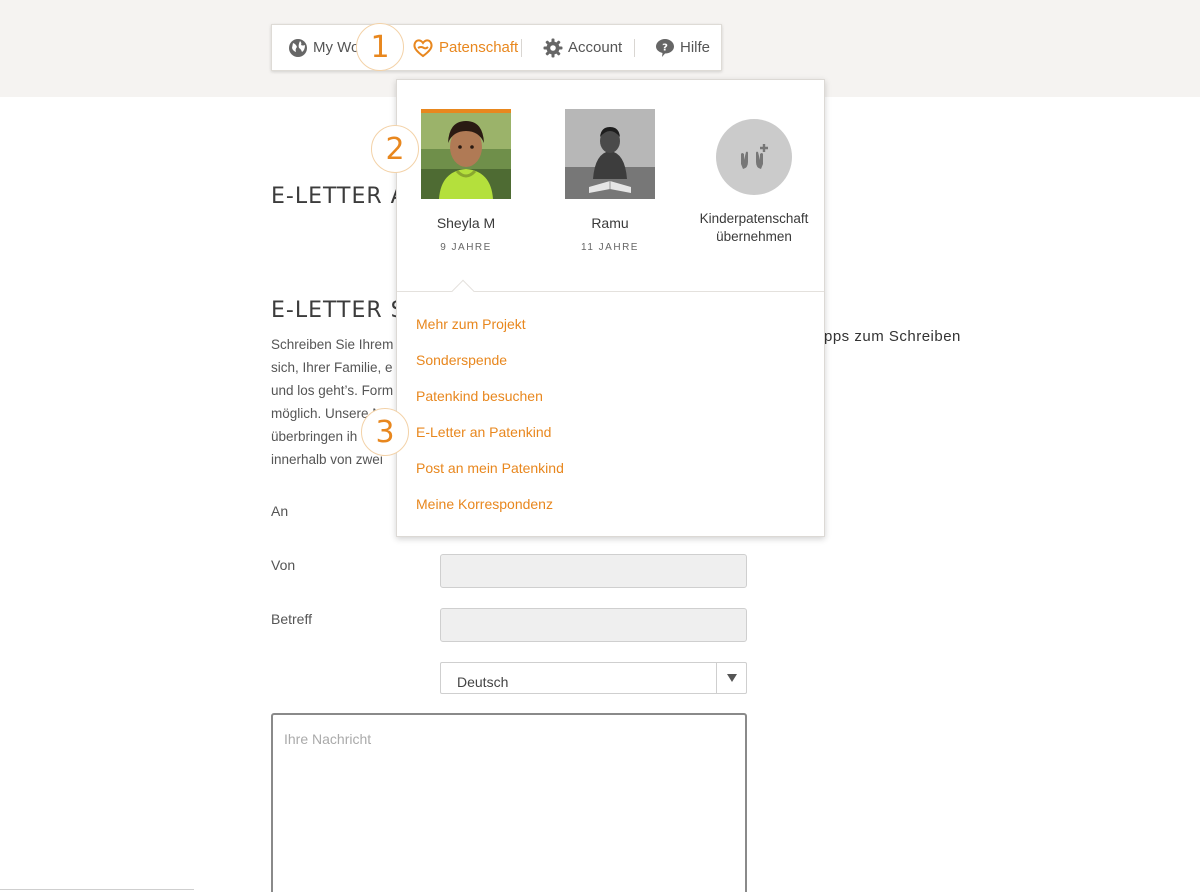 The height and width of the screenshot is (892, 1200). I want to click on select-toggle, so click(731, 678).